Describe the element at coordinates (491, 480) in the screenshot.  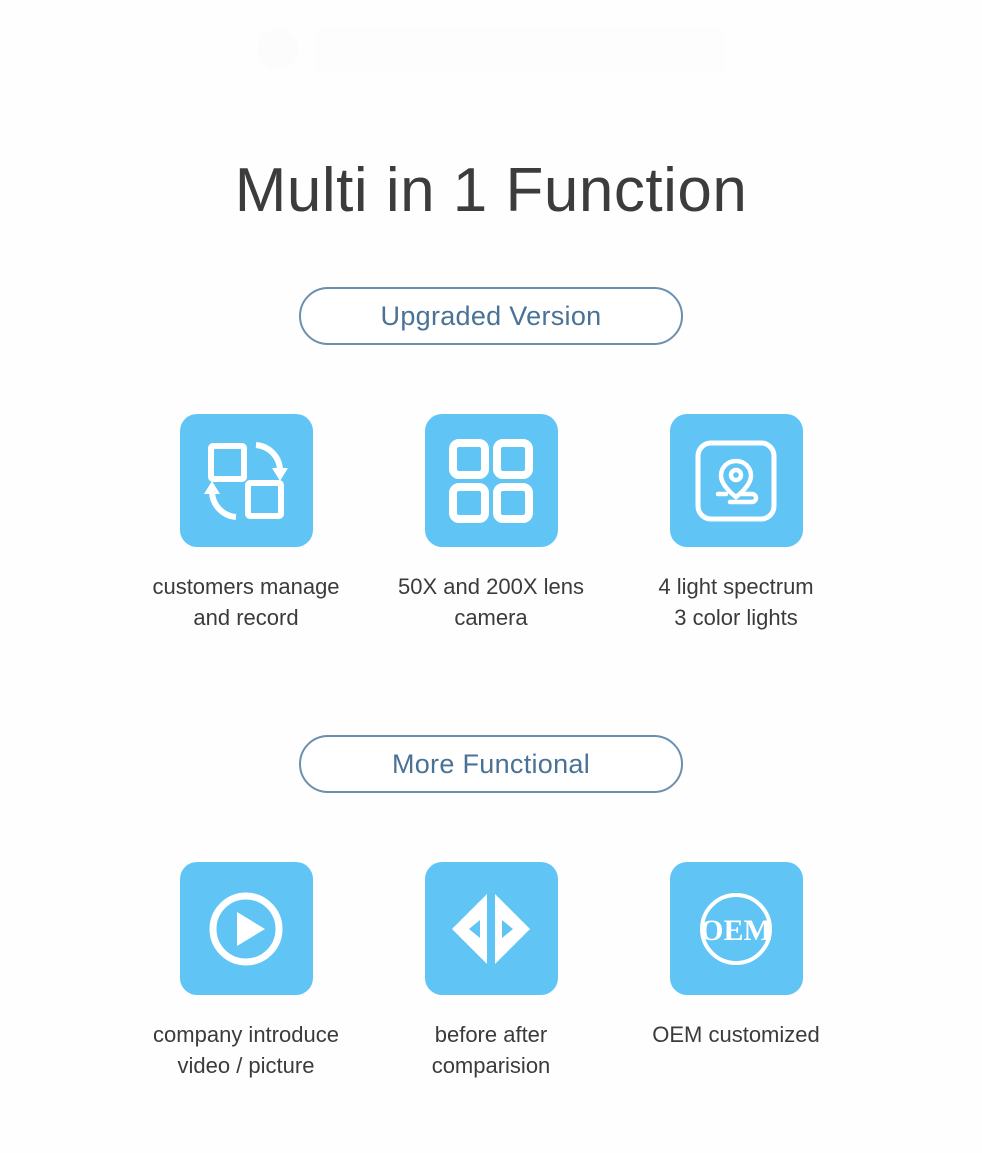
I see `grid-four-squares-icon` at that location.